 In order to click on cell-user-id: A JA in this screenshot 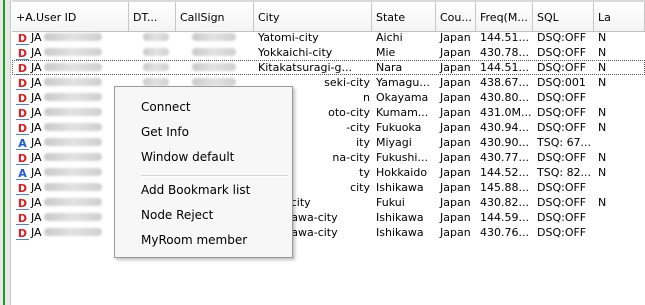, I will do `click(70, 172)`.